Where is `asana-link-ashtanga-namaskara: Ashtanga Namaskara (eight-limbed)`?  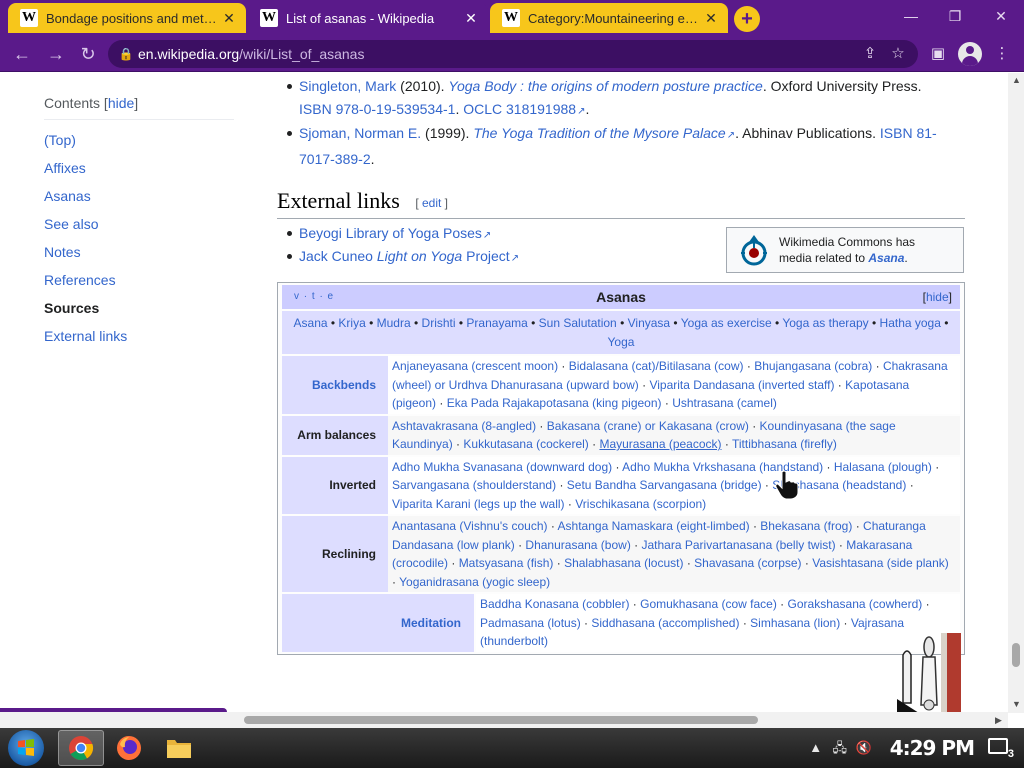
asana-link-ashtanga-namaskara: Ashtanga Namaskara (eight-limbed) is located at coordinates (654, 526).